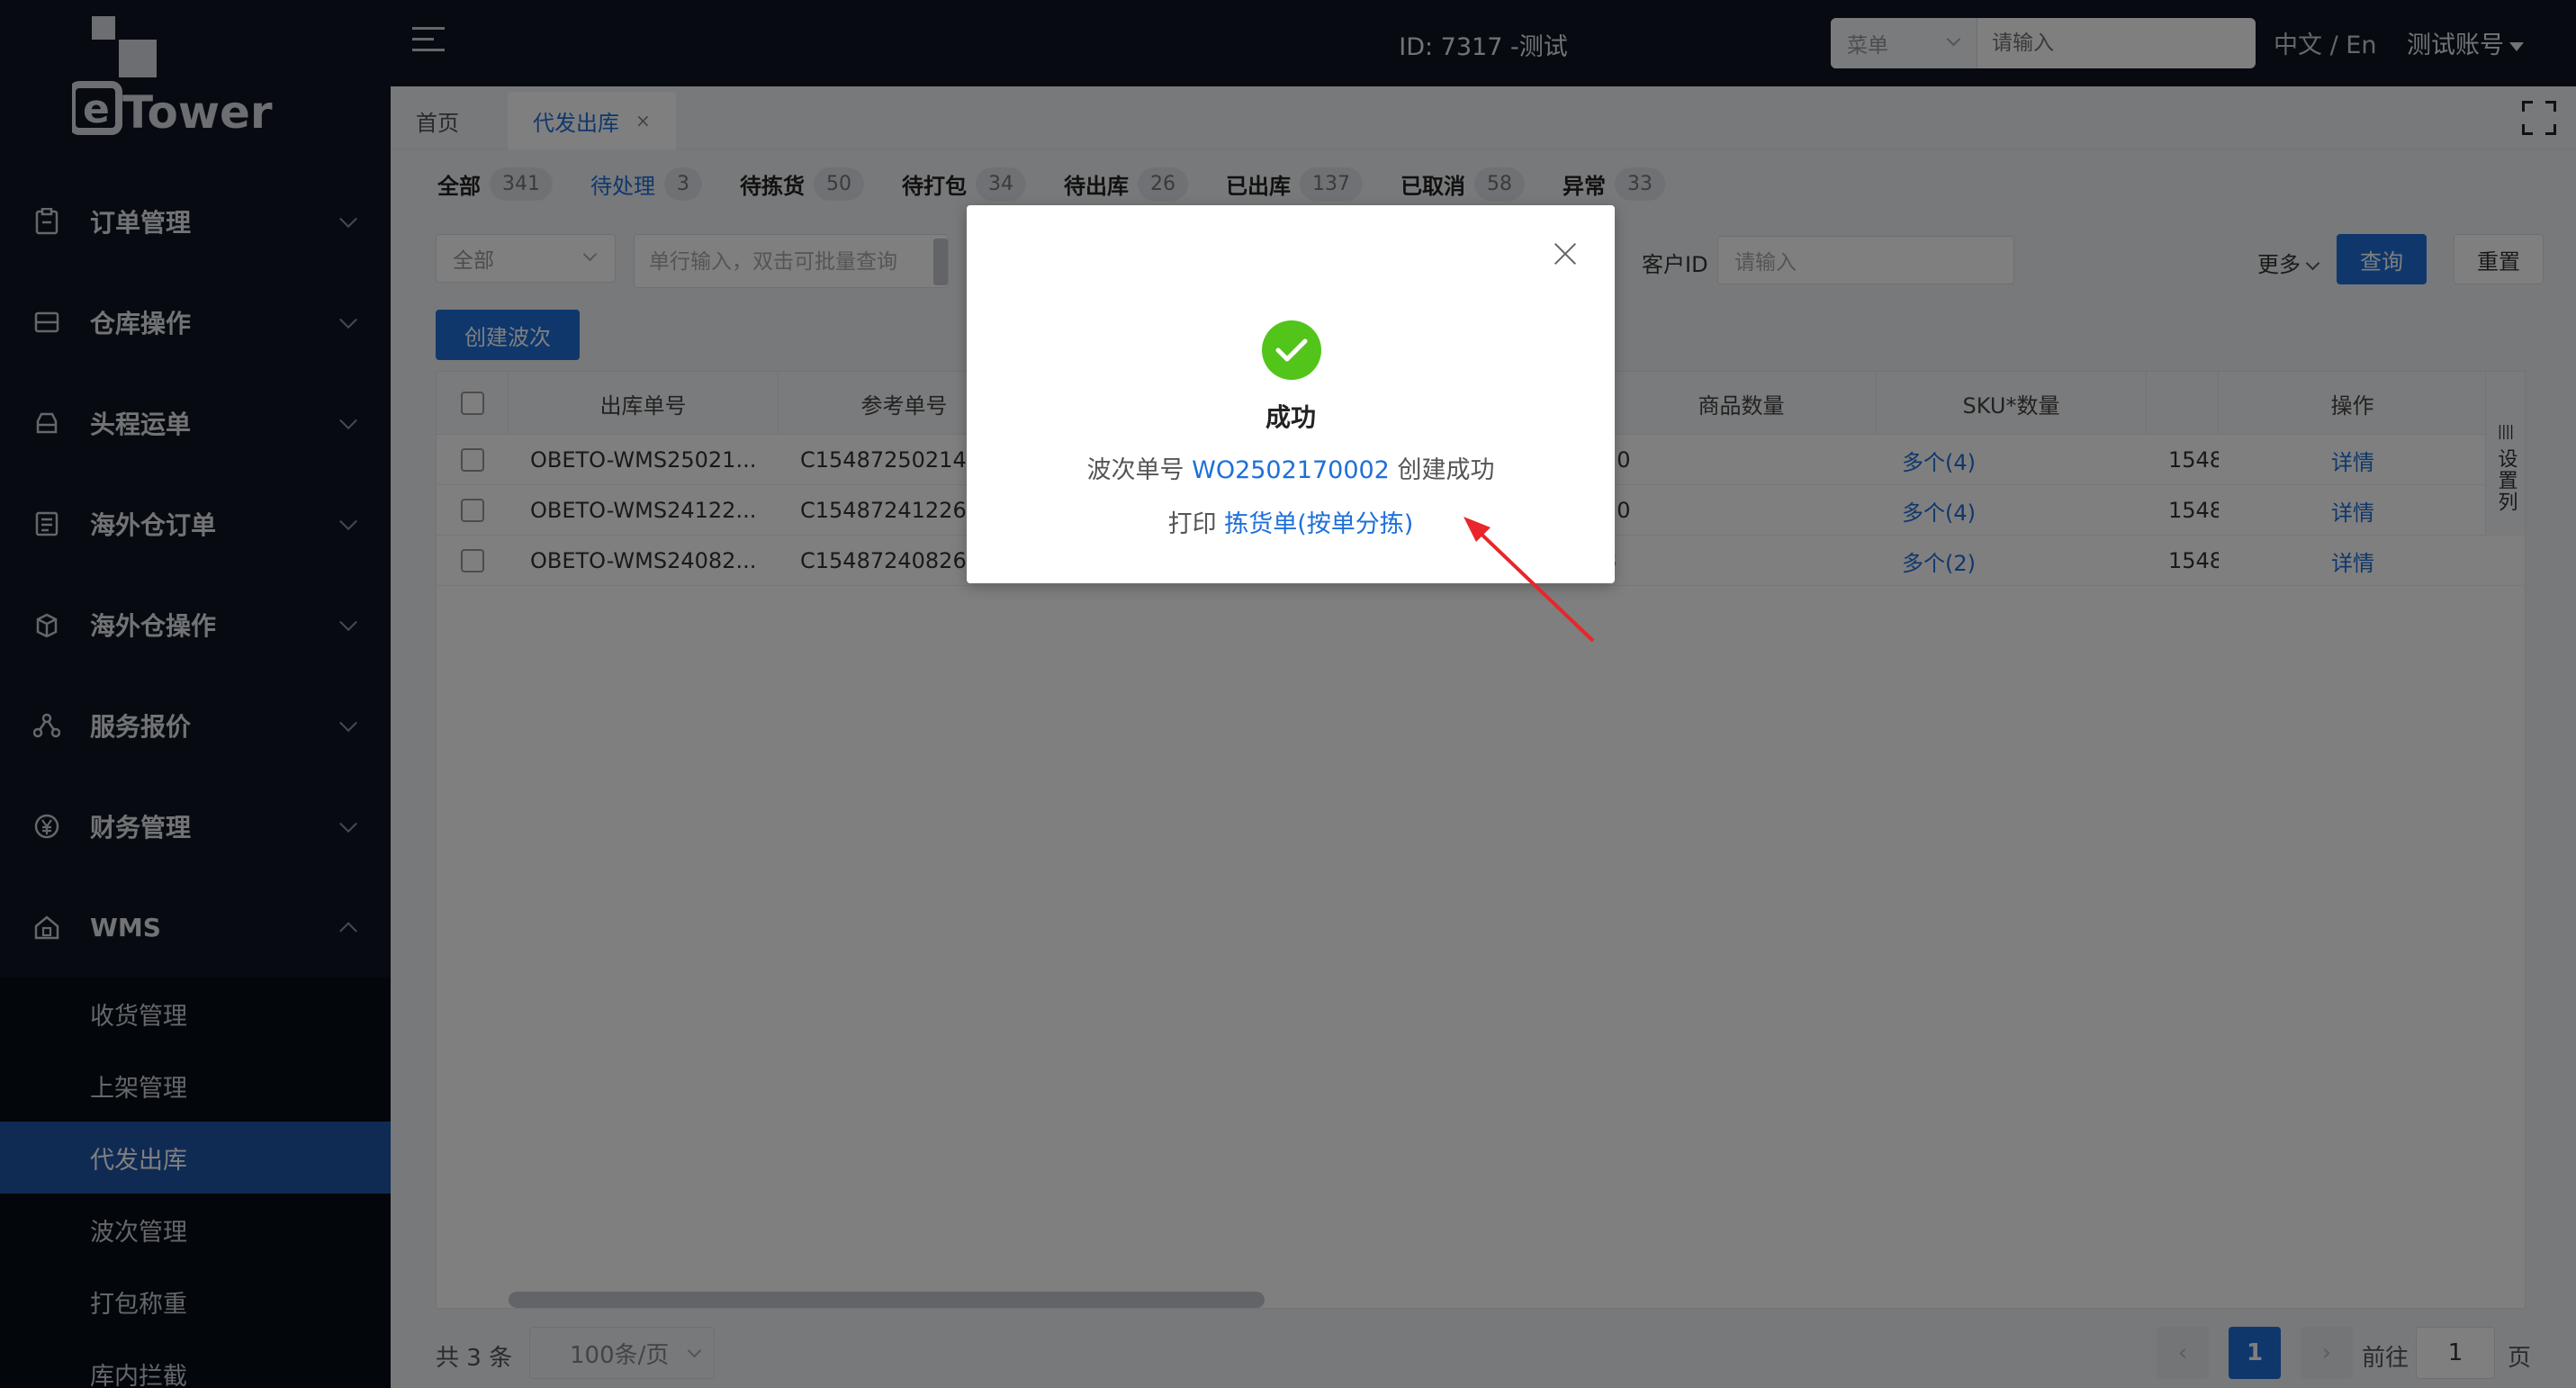 This screenshot has height=1388, width=2576. What do you see at coordinates (1290, 417) in the screenshot?
I see `dialog-title: 成功` at bounding box center [1290, 417].